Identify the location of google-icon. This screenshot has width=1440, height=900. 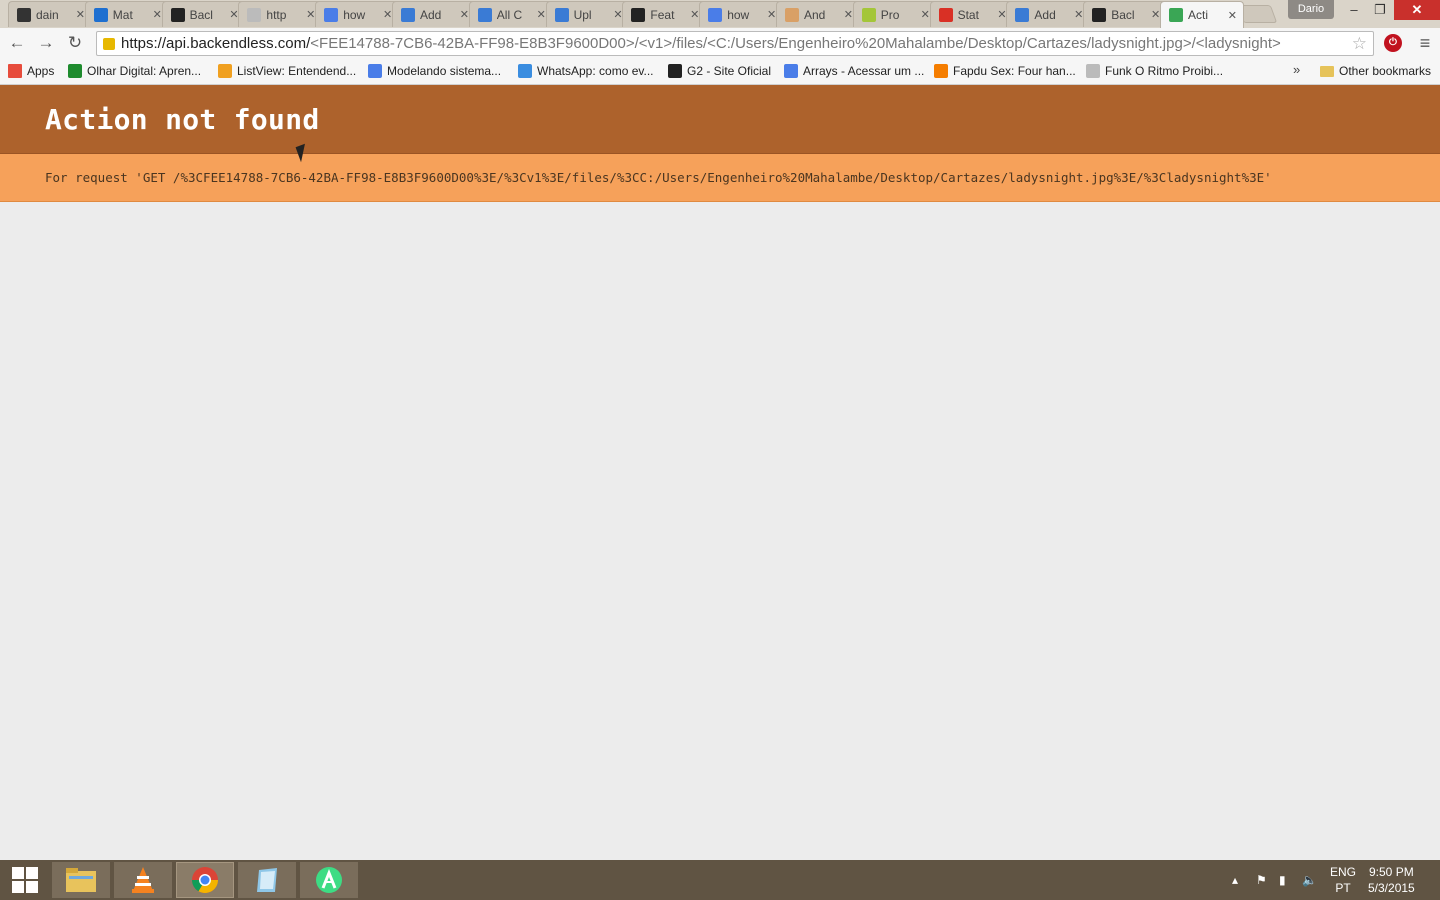
(375, 71).